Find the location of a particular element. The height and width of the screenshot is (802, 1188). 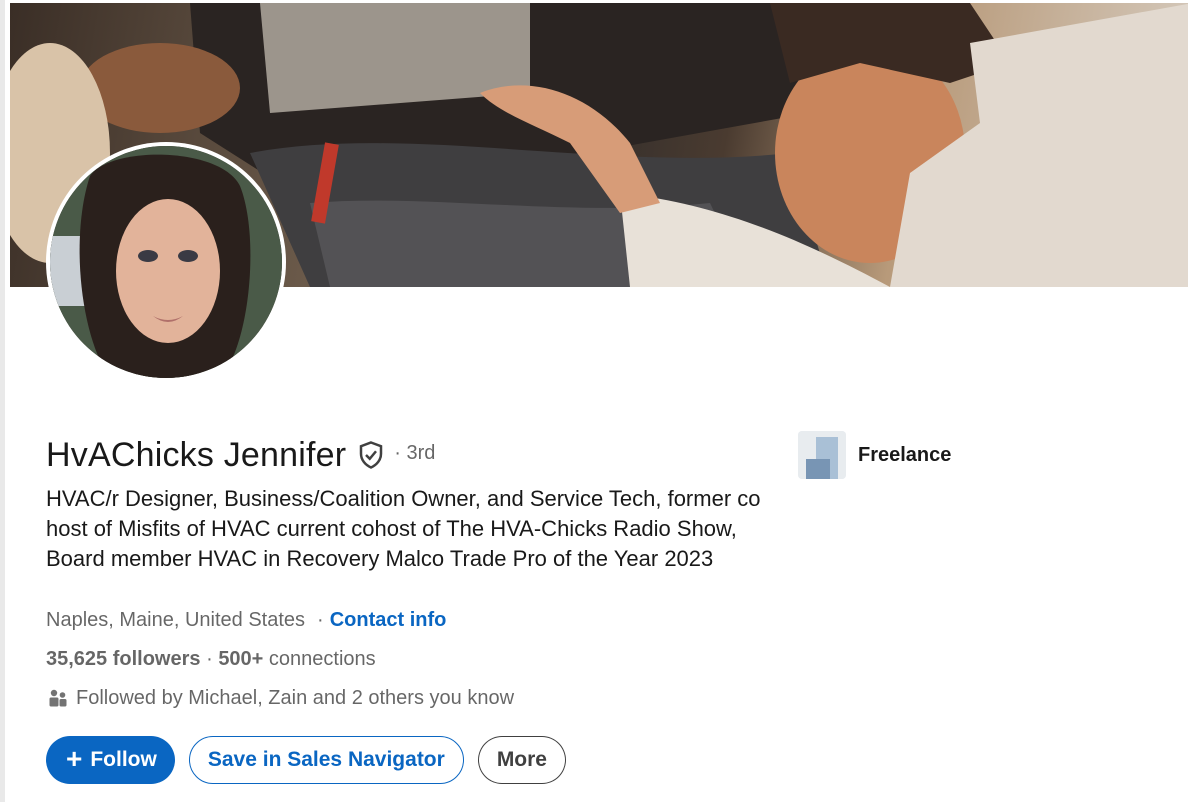

profile-photo is located at coordinates (166, 262).